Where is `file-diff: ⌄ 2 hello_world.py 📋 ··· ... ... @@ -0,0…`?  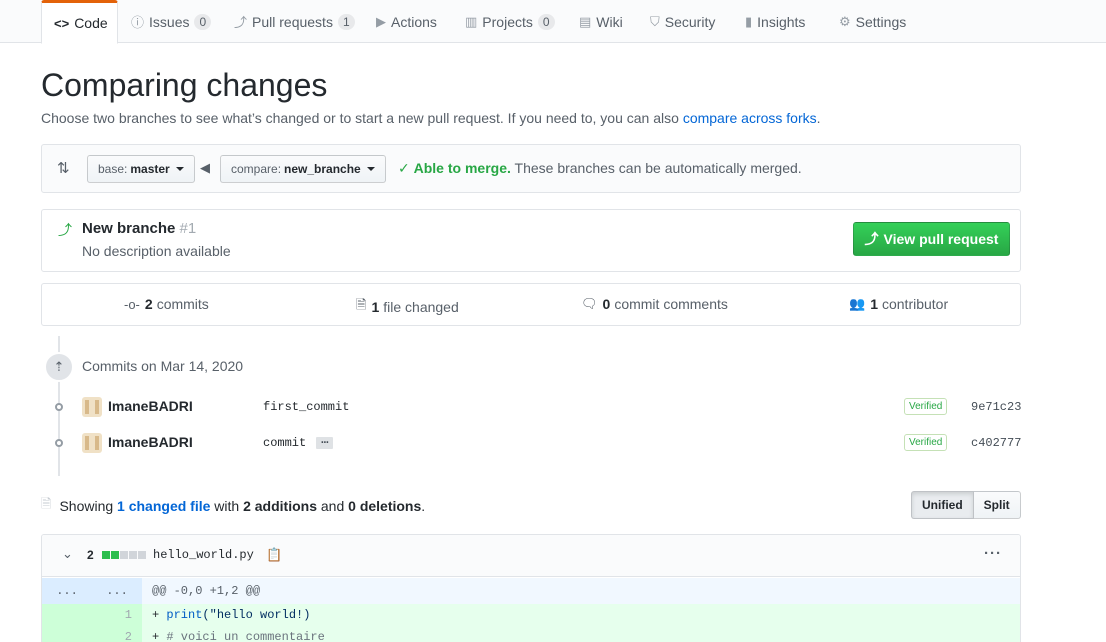
file-diff: ⌄ 2 hello_world.py 📋 ··· ... ... @@ -0,0… is located at coordinates (531, 588).